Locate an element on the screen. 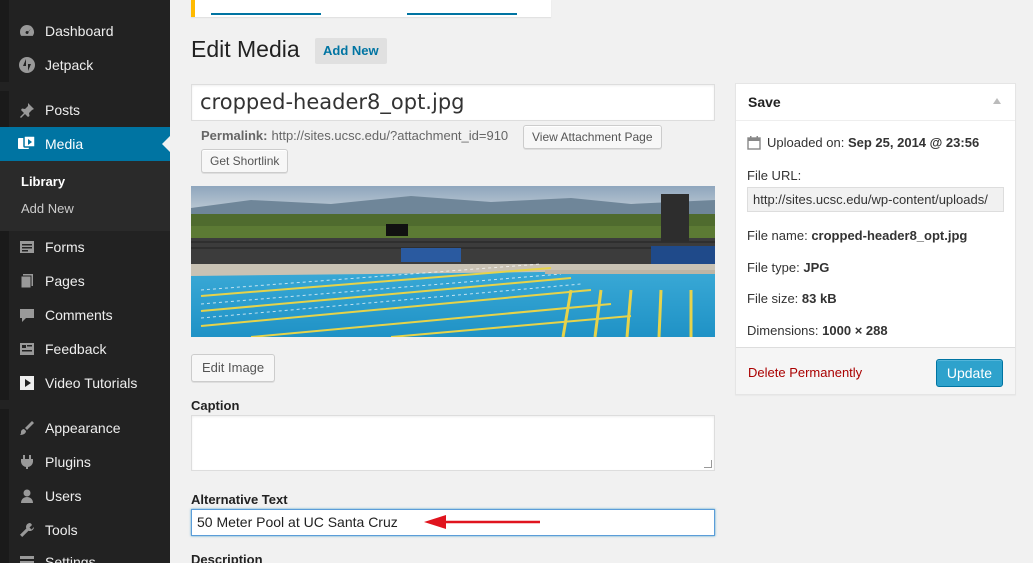  dimensions-row: Dimensions: 1000 × 288 is located at coordinates (817, 330).